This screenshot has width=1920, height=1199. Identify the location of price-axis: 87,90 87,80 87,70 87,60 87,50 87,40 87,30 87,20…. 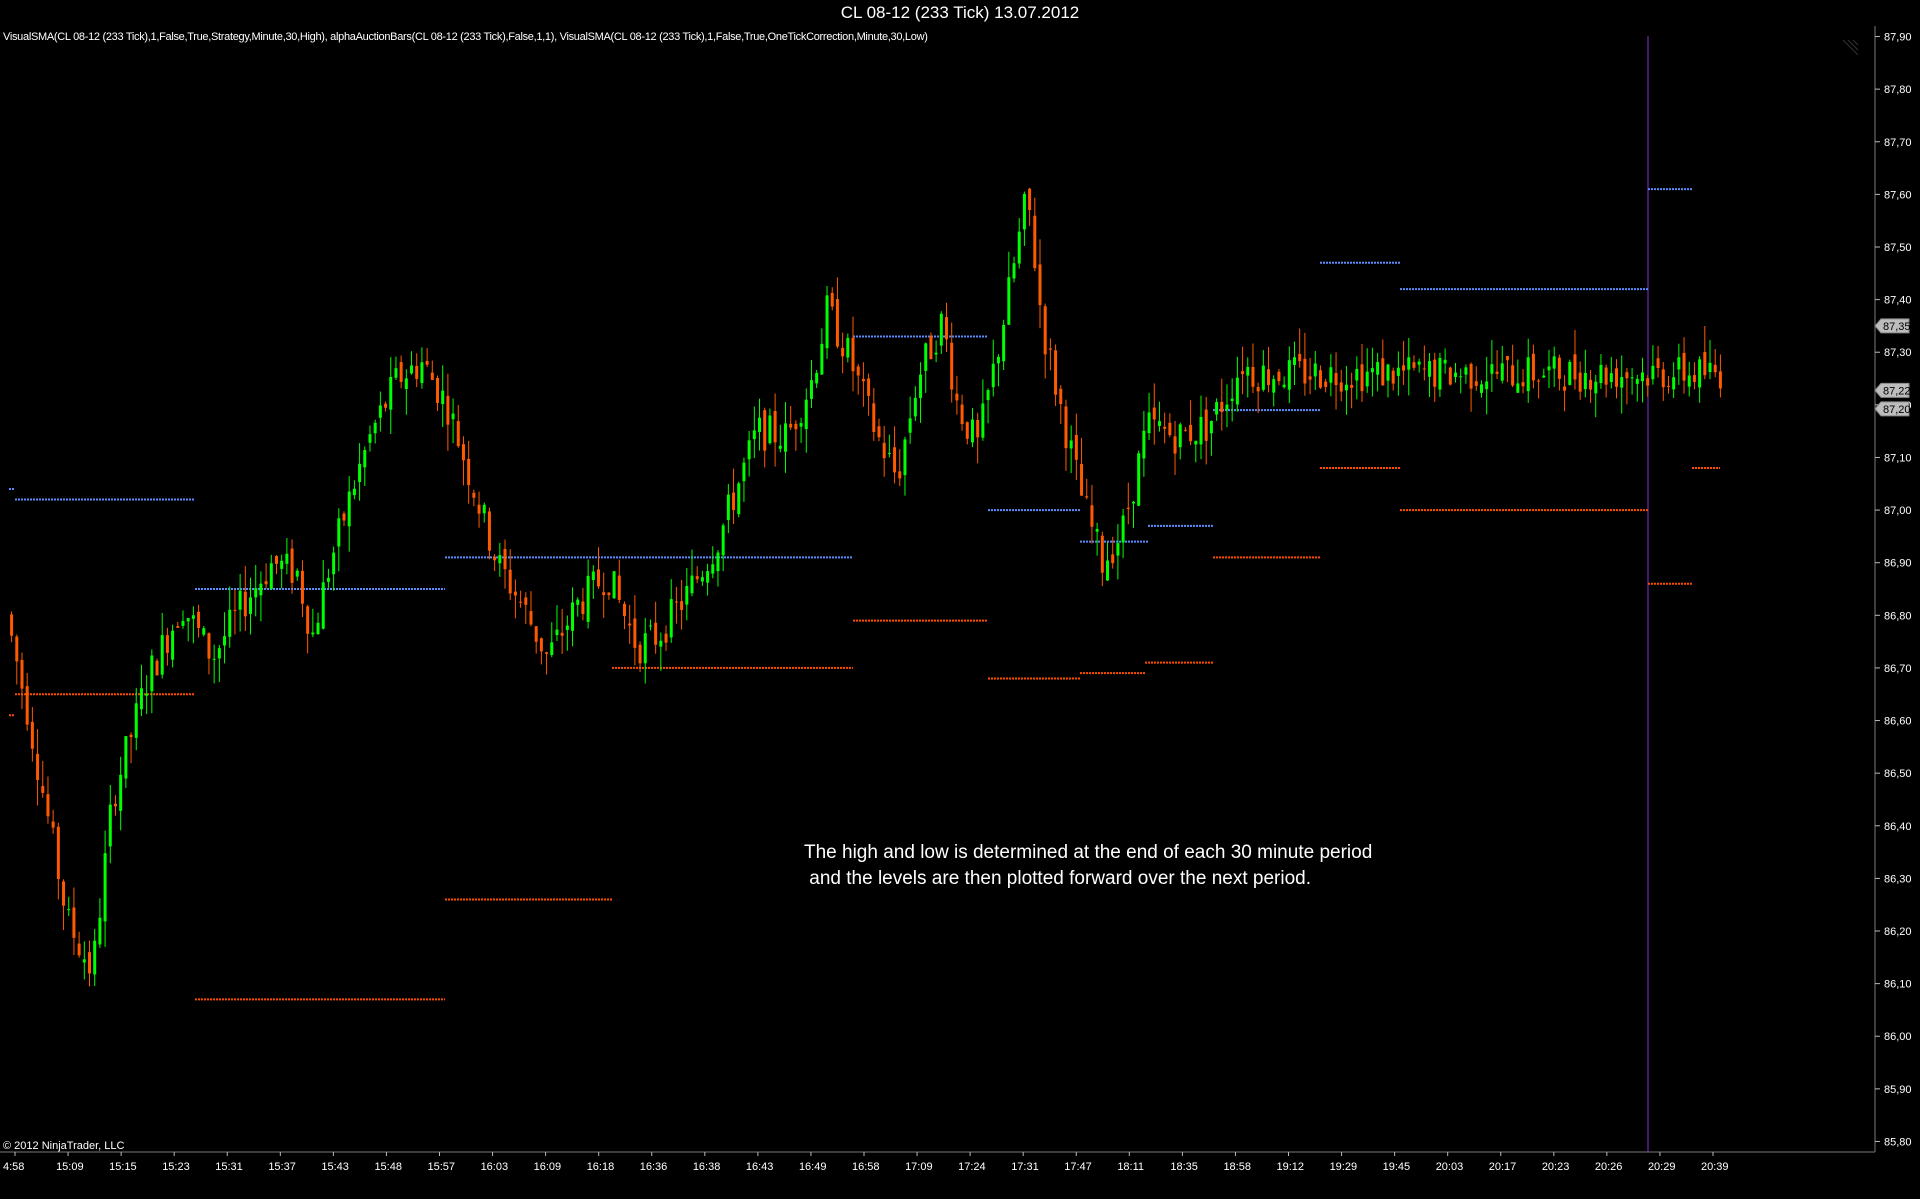
(1893, 590).